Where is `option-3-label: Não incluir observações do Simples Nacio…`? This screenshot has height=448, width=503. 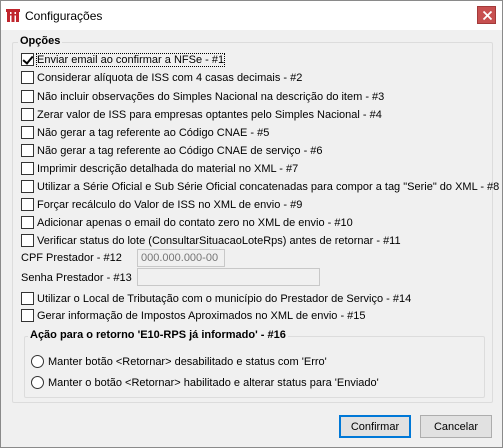 option-3-label: Não incluir observações do Simples Nacio… is located at coordinates (211, 96).